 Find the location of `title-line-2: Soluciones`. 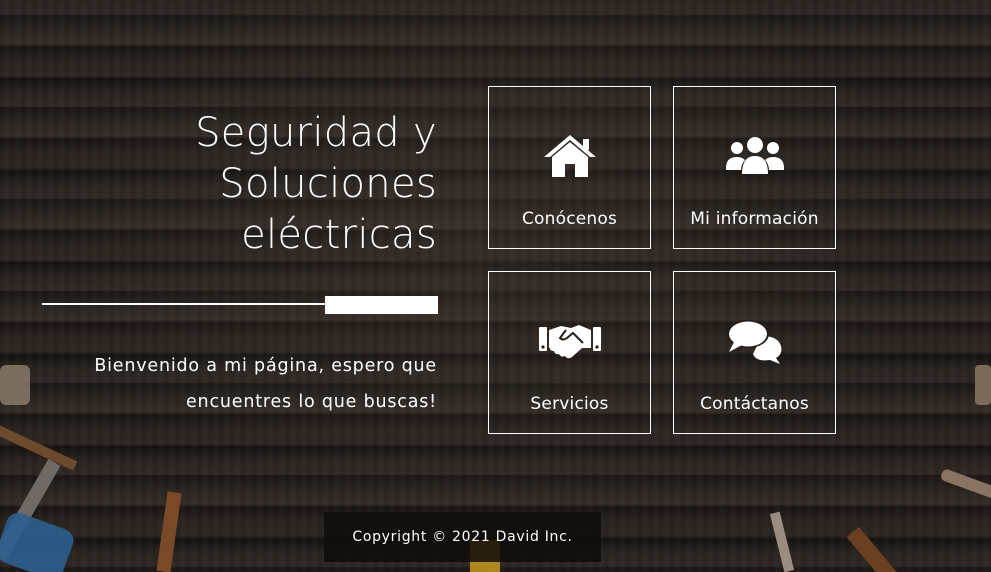

title-line-2: Soluciones is located at coordinates (328, 184).